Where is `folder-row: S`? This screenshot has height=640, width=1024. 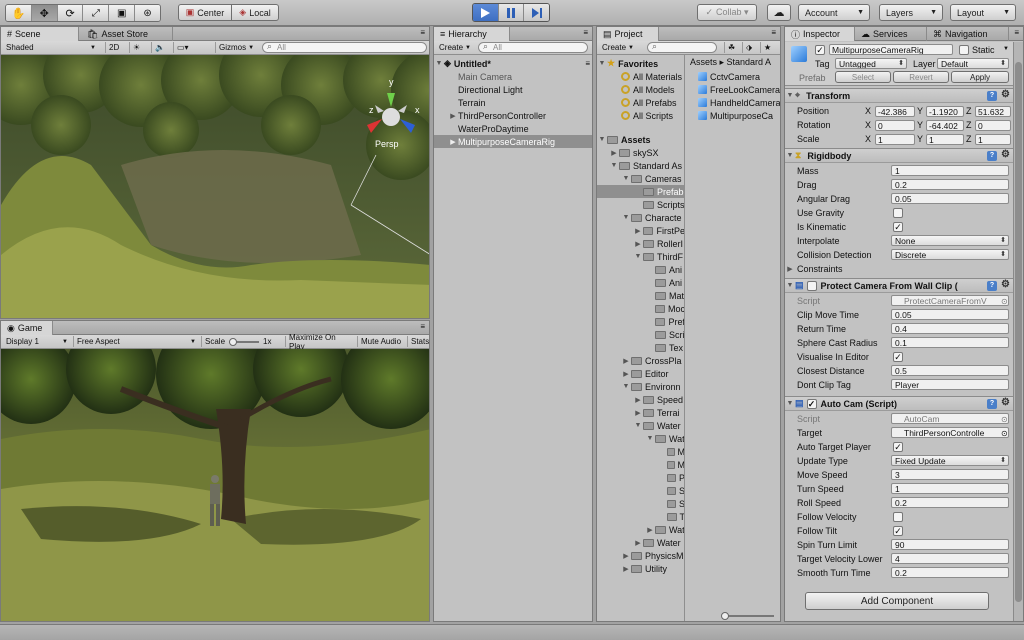
folder-row: S is located at coordinates (640, 490).